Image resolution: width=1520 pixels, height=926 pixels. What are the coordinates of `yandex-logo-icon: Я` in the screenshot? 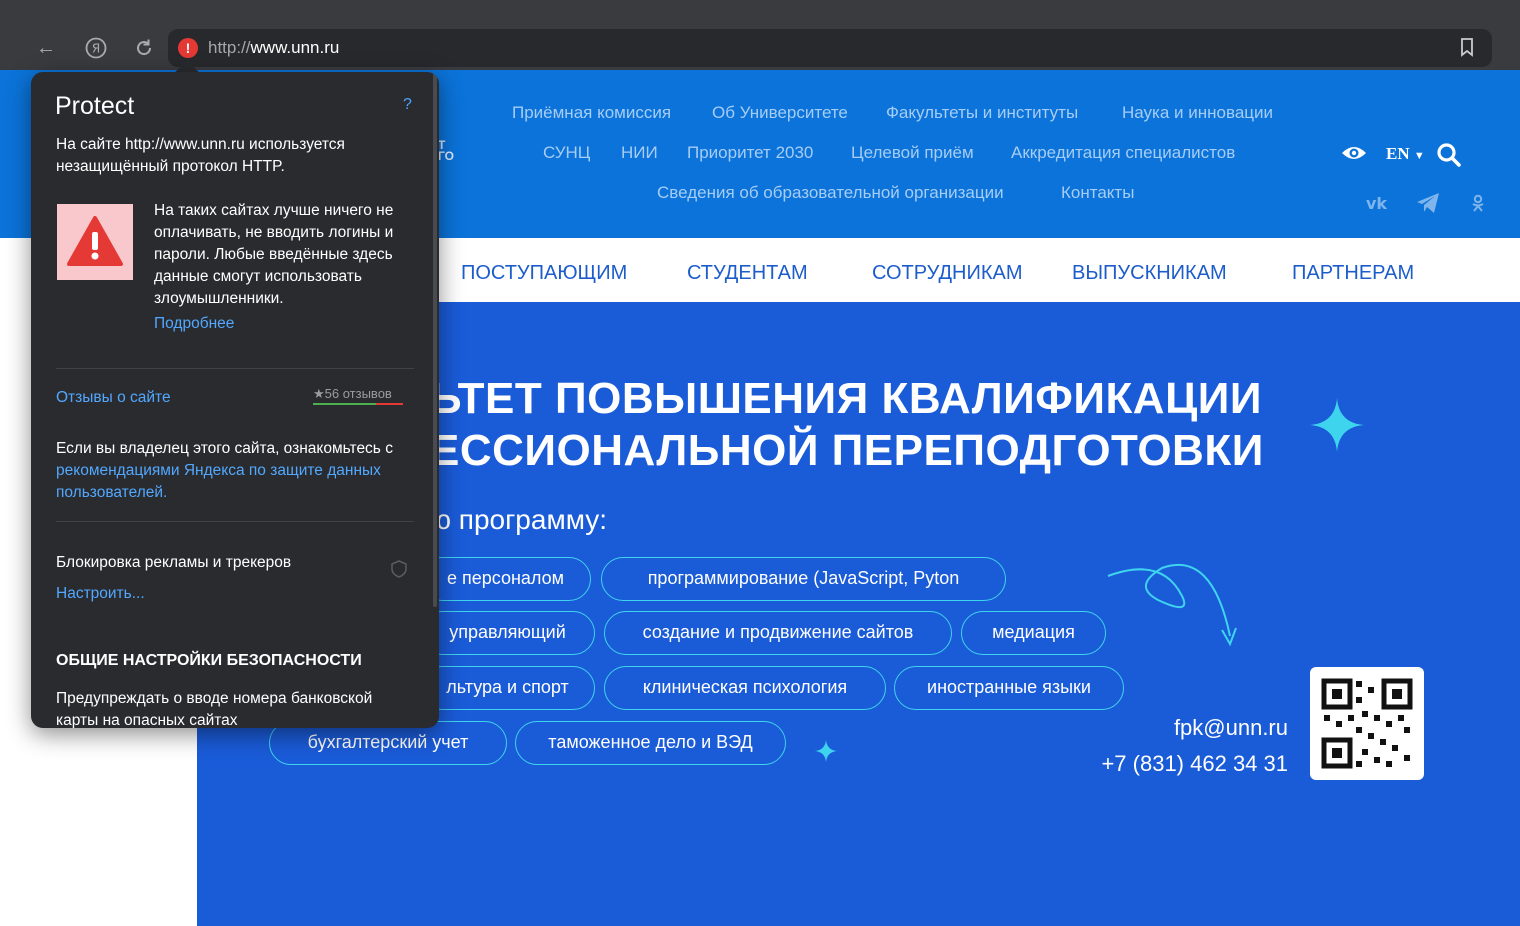 It's located at (96, 48).